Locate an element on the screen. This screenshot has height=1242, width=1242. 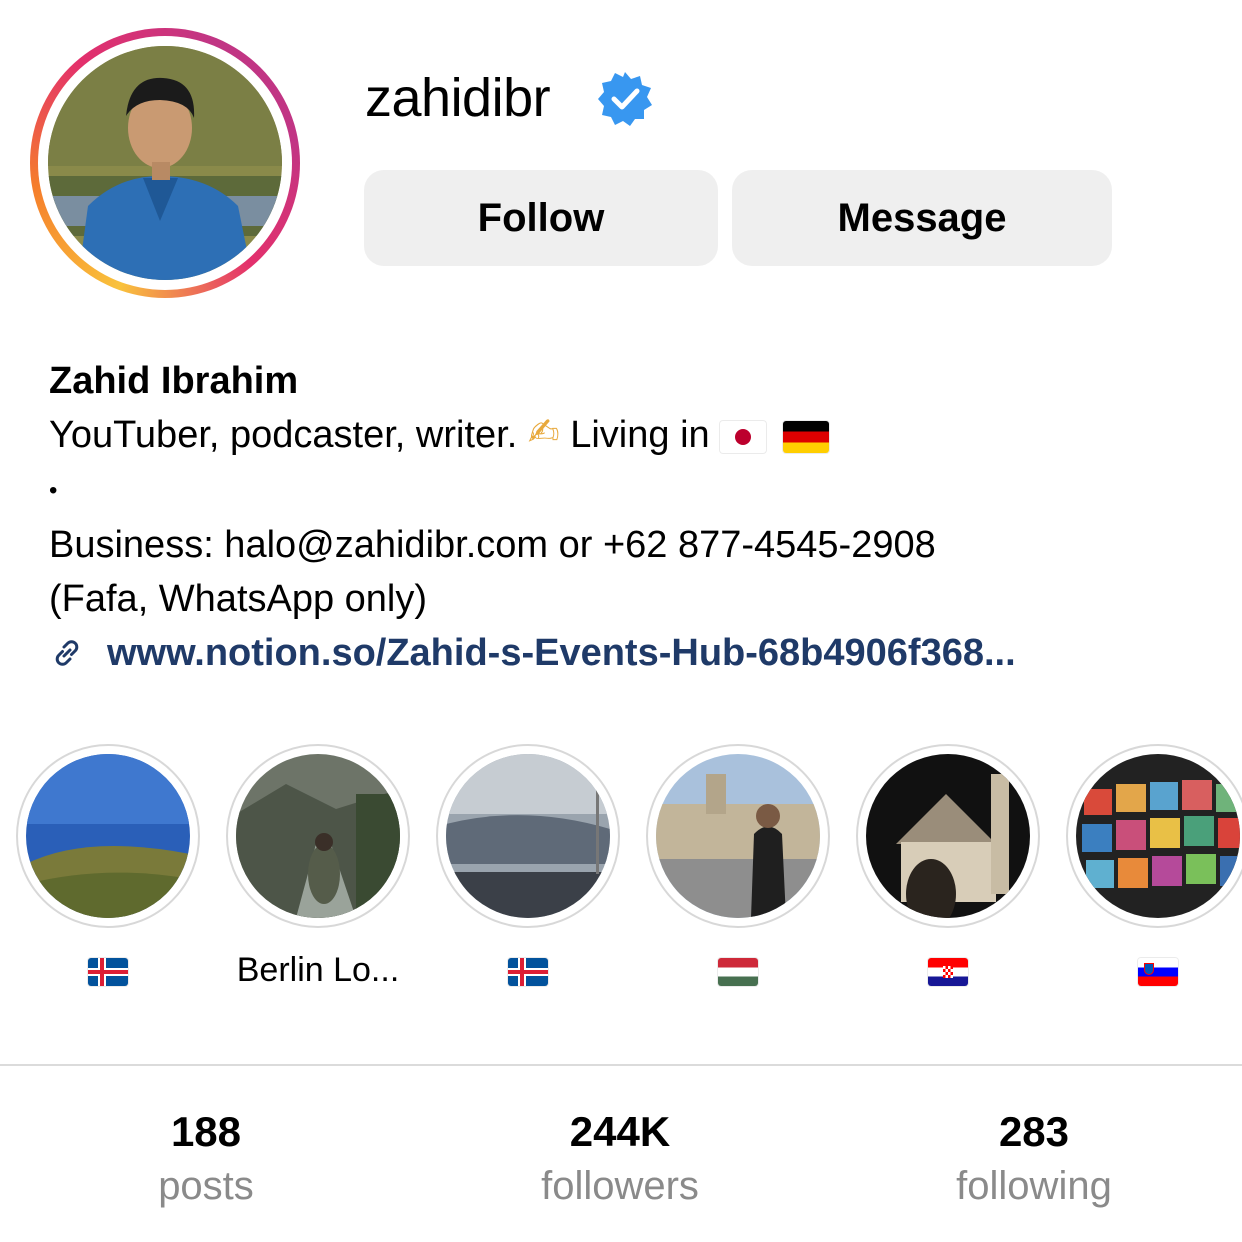
following-count: 283 is located at coordinates (1034, 1131).